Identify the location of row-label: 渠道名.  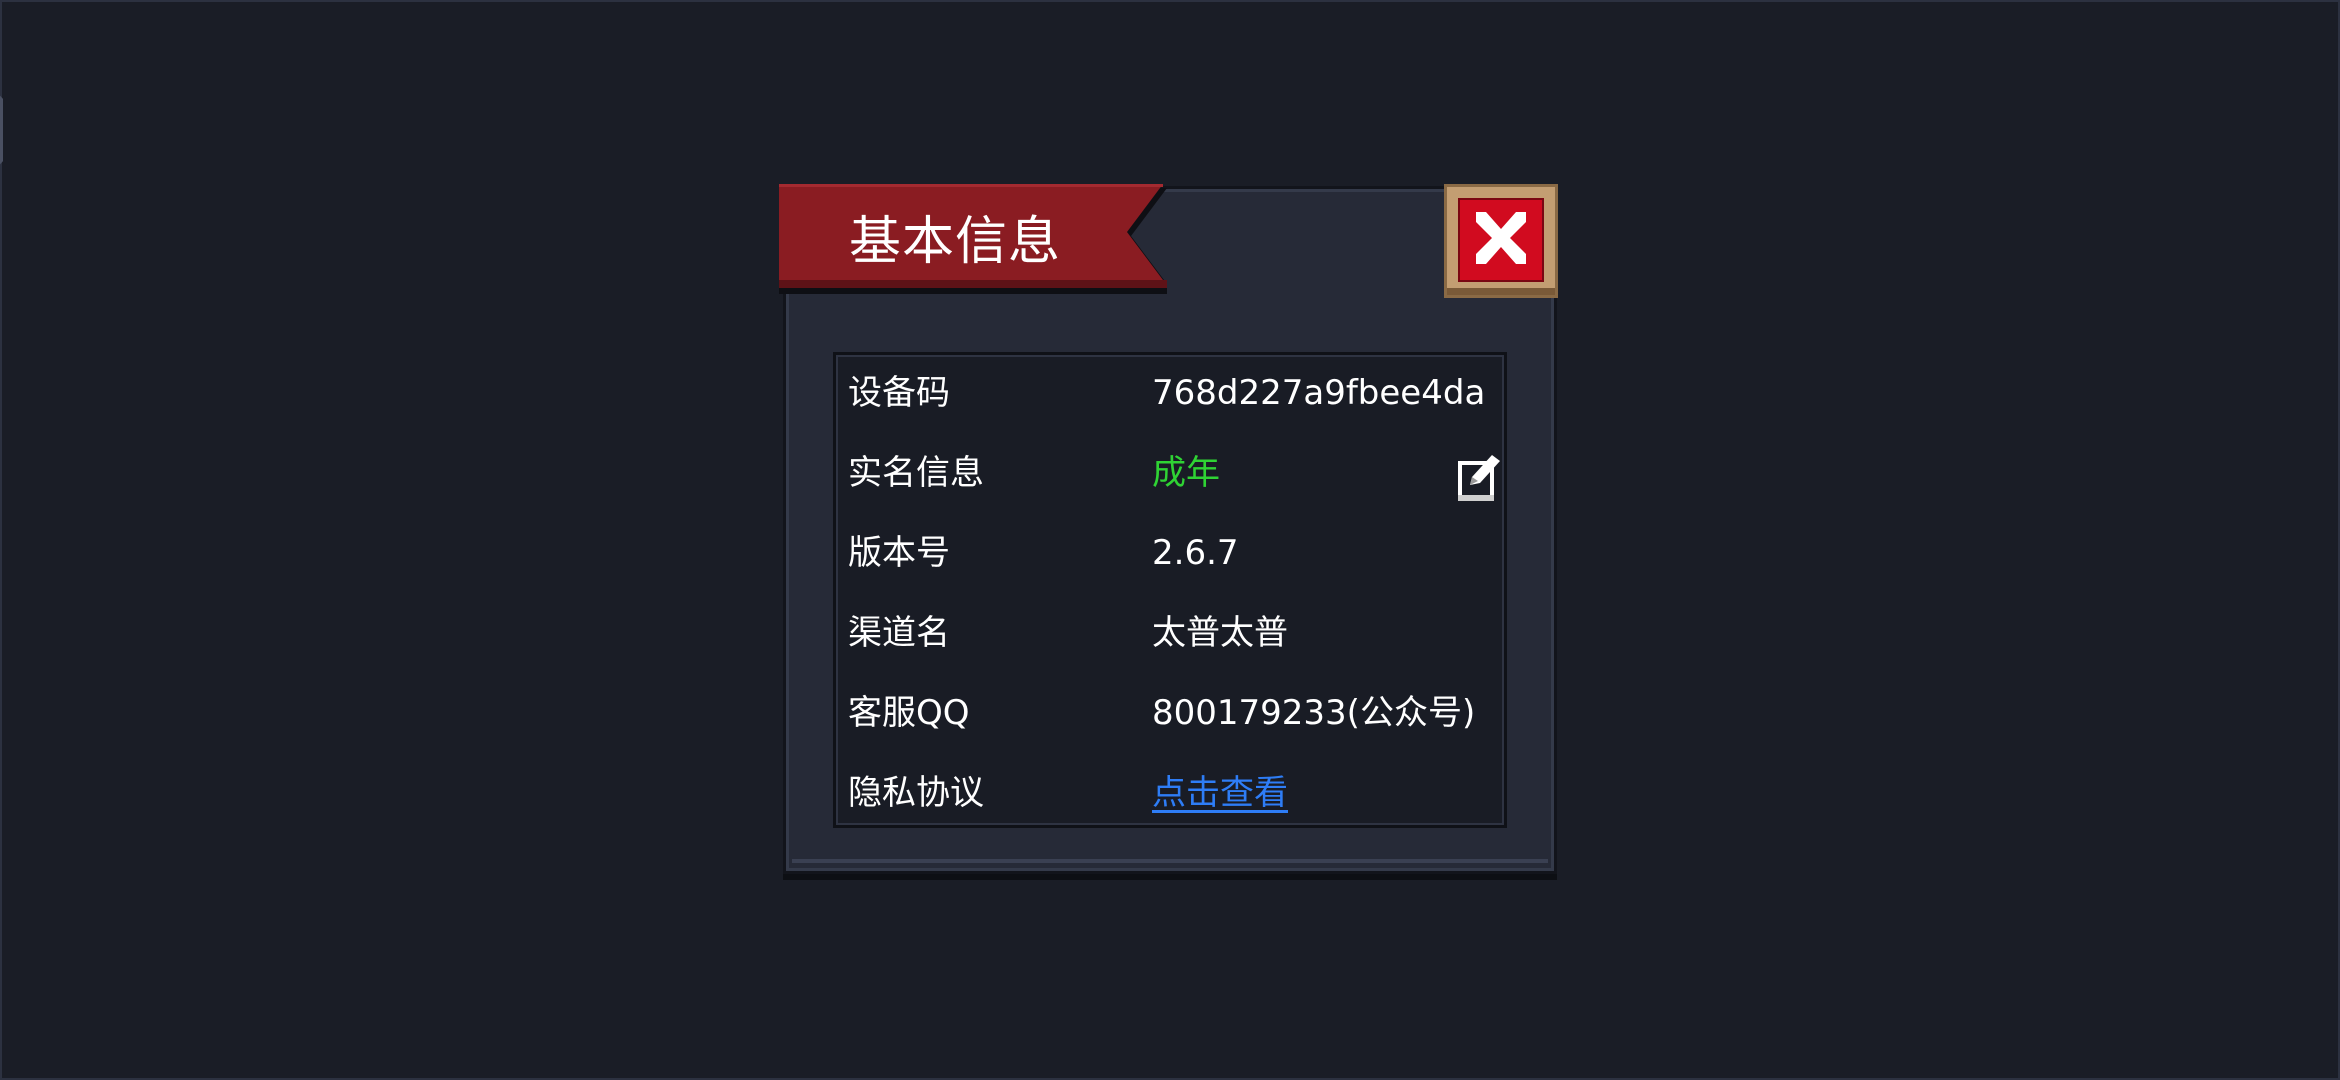
(899, 633).